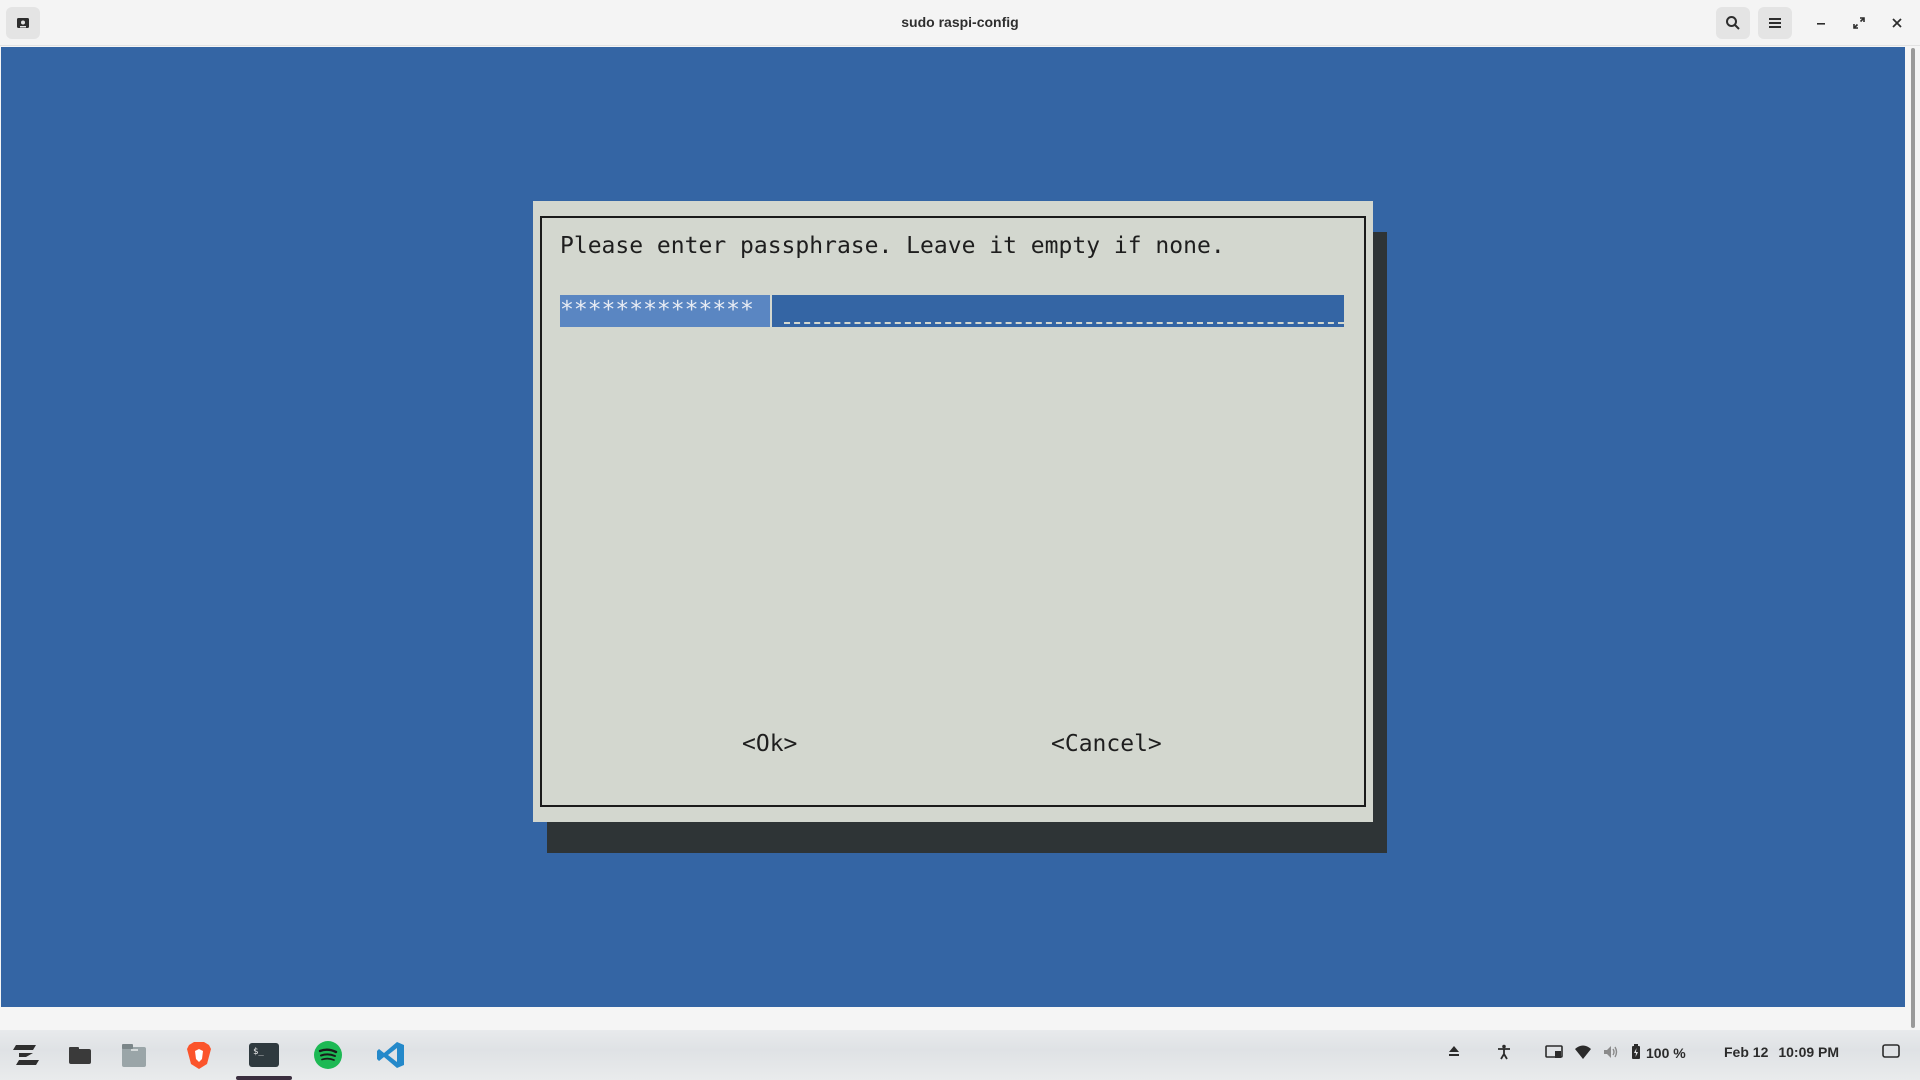 This screenshot has width=1920, height=1080. What do you see at coordinates (1554, 1053) in the screenshot?
I see `screen-cast-icon` at bounding box center [1554, 1053].